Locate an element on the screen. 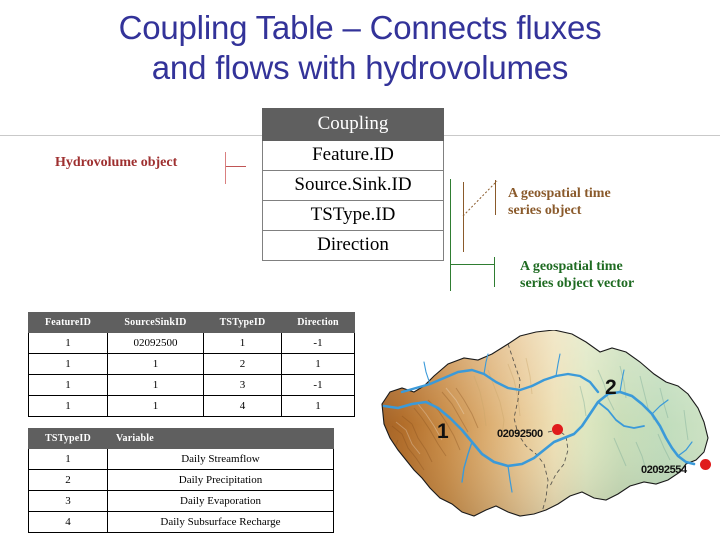 The height and width of the screenshot is (540, 720). column-header-variable: Variable is located at coordinates (220, 438).